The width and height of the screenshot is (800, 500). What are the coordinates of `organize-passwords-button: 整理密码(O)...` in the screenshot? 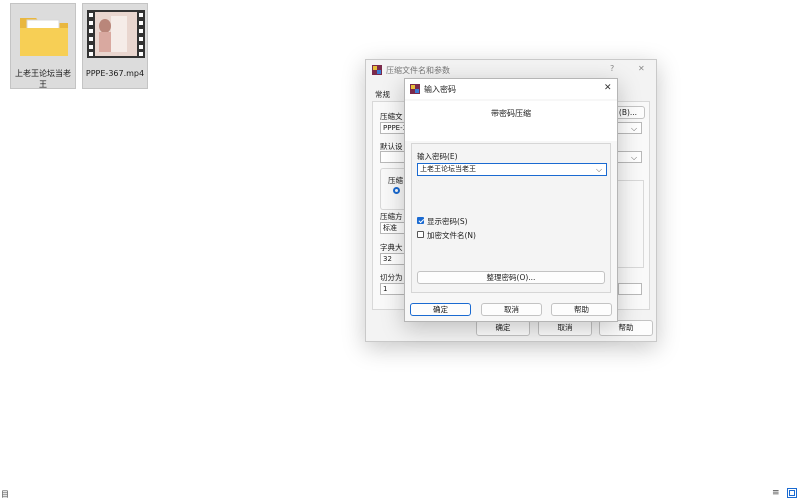 It's located at (511, 277).